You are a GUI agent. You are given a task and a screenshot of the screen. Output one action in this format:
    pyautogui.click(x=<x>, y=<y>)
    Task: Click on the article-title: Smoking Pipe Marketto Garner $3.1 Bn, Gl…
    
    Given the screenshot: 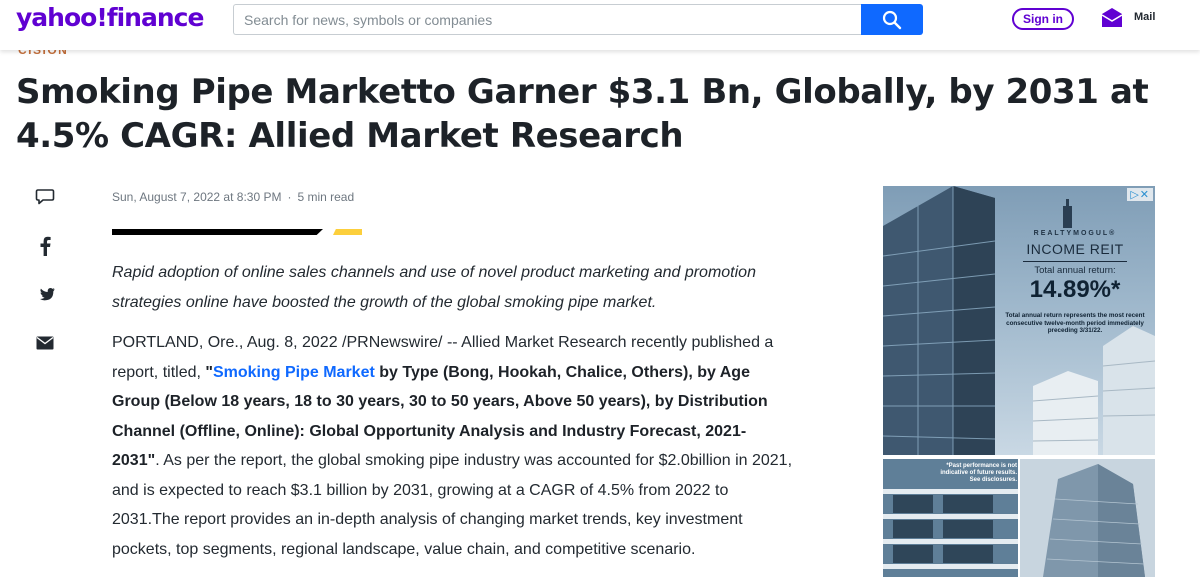 What is the action you would take?
    pyautogui.click(x=582, y=114)
    